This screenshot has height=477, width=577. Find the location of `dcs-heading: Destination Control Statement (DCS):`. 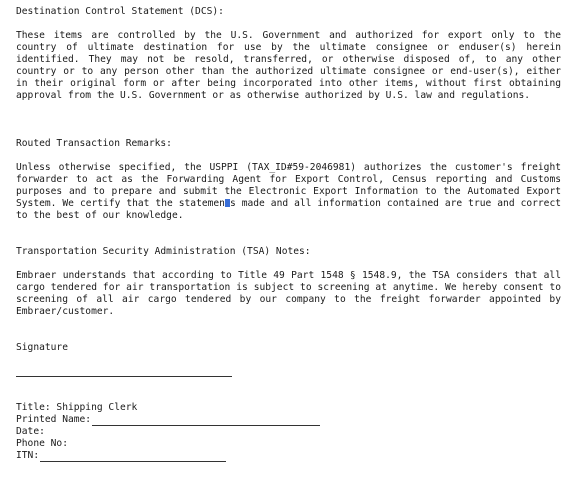

dcs-heading: Destination Control Statement (DCS): is located at coordinates (120, 11).